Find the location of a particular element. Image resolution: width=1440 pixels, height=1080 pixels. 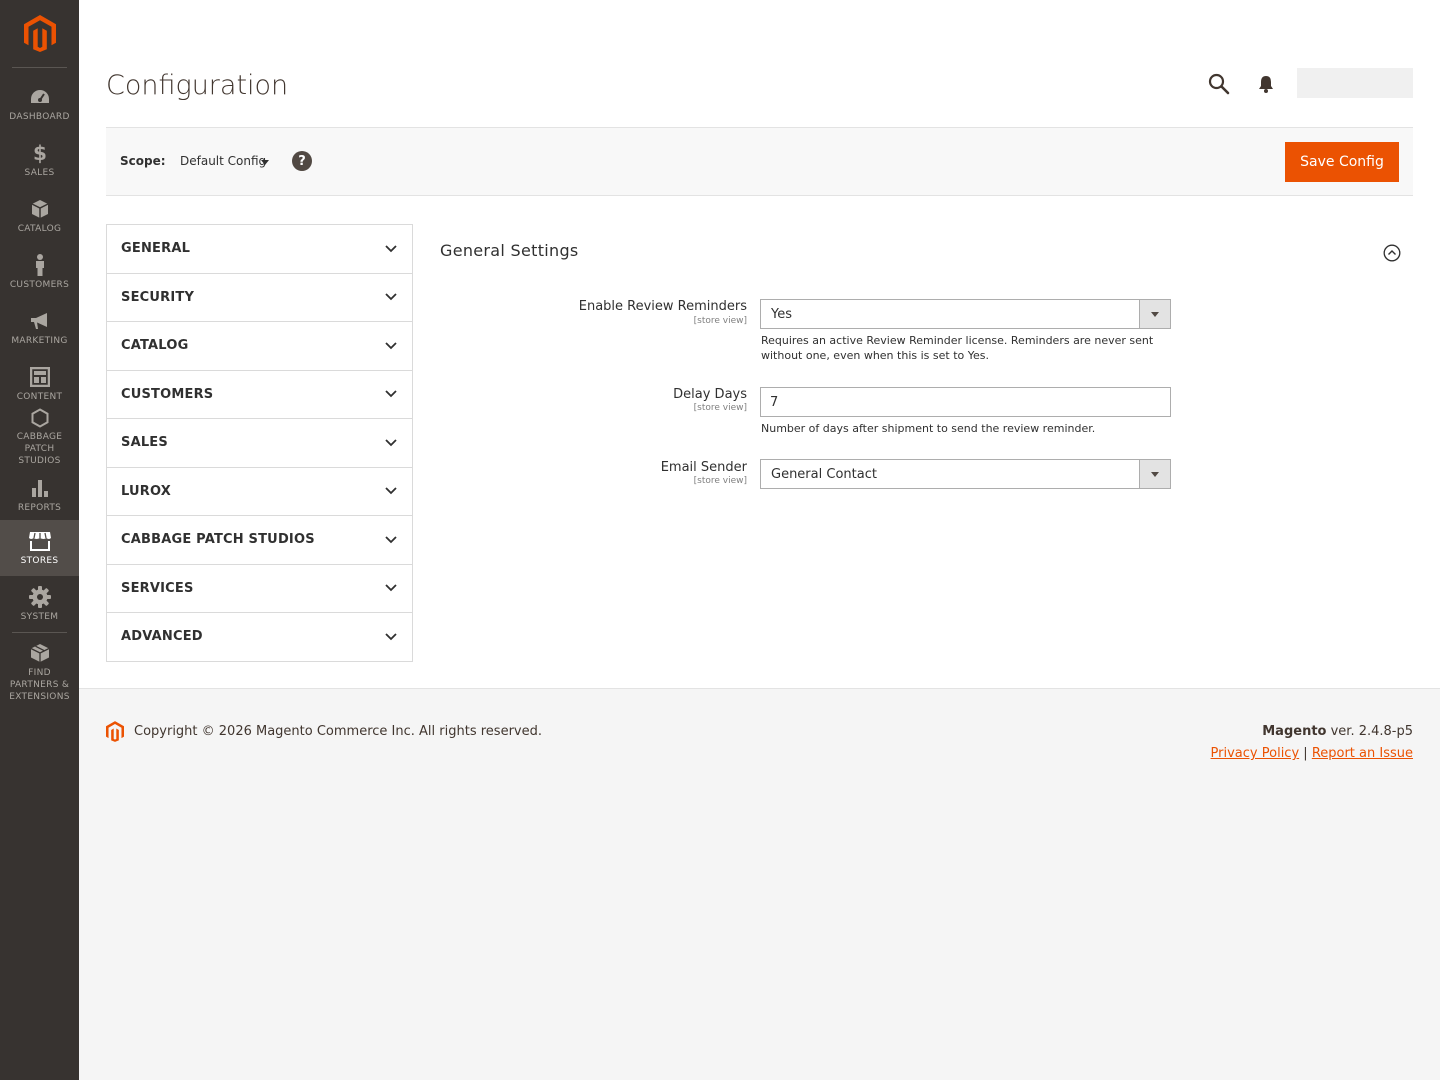

global-search-button is located at coordinates (1219, 86).